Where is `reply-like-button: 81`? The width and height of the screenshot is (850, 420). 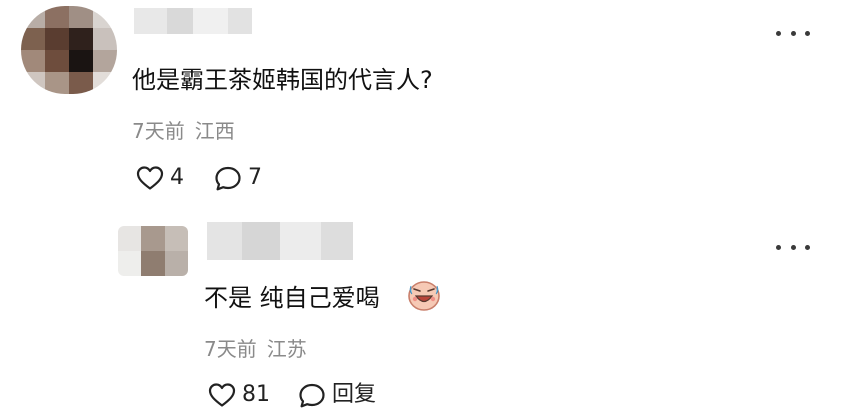
reply-like-button: 81 is located at coordinates (239, 395).